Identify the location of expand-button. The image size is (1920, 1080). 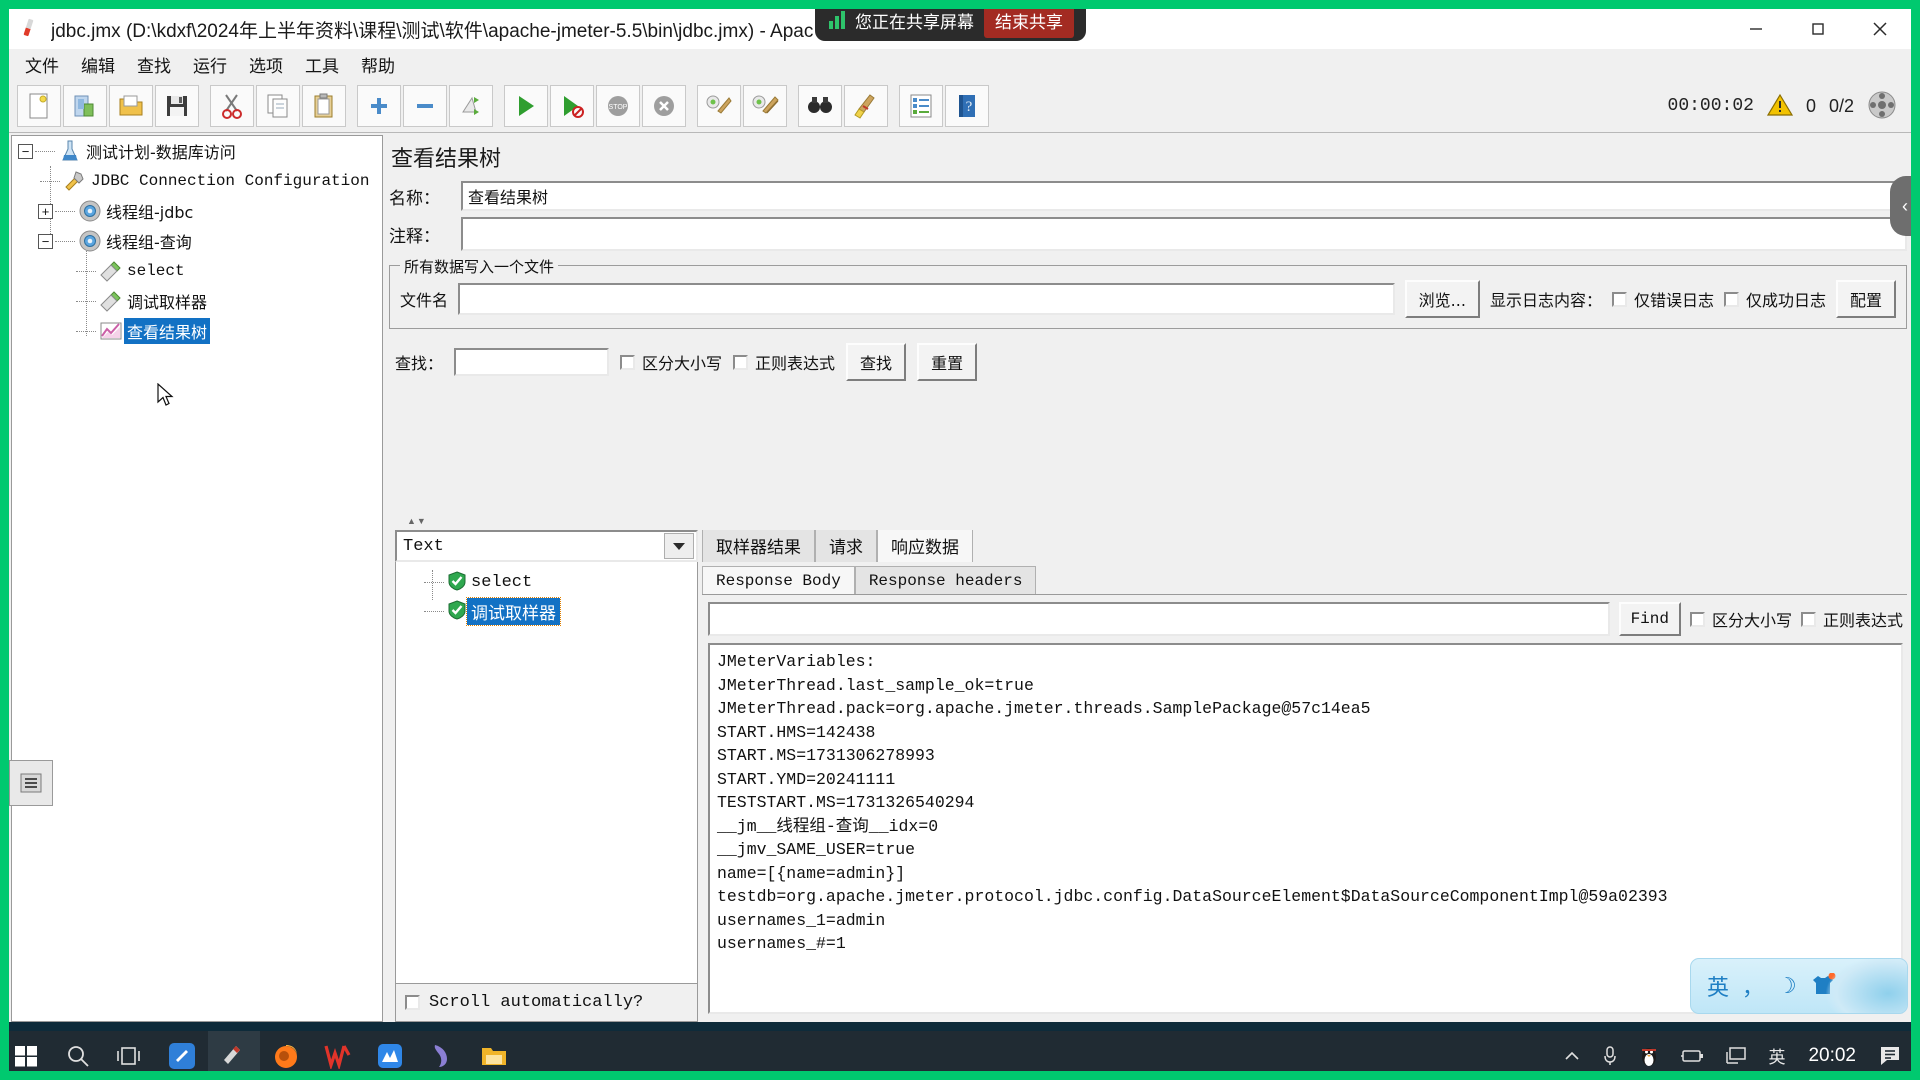
(379, 105).